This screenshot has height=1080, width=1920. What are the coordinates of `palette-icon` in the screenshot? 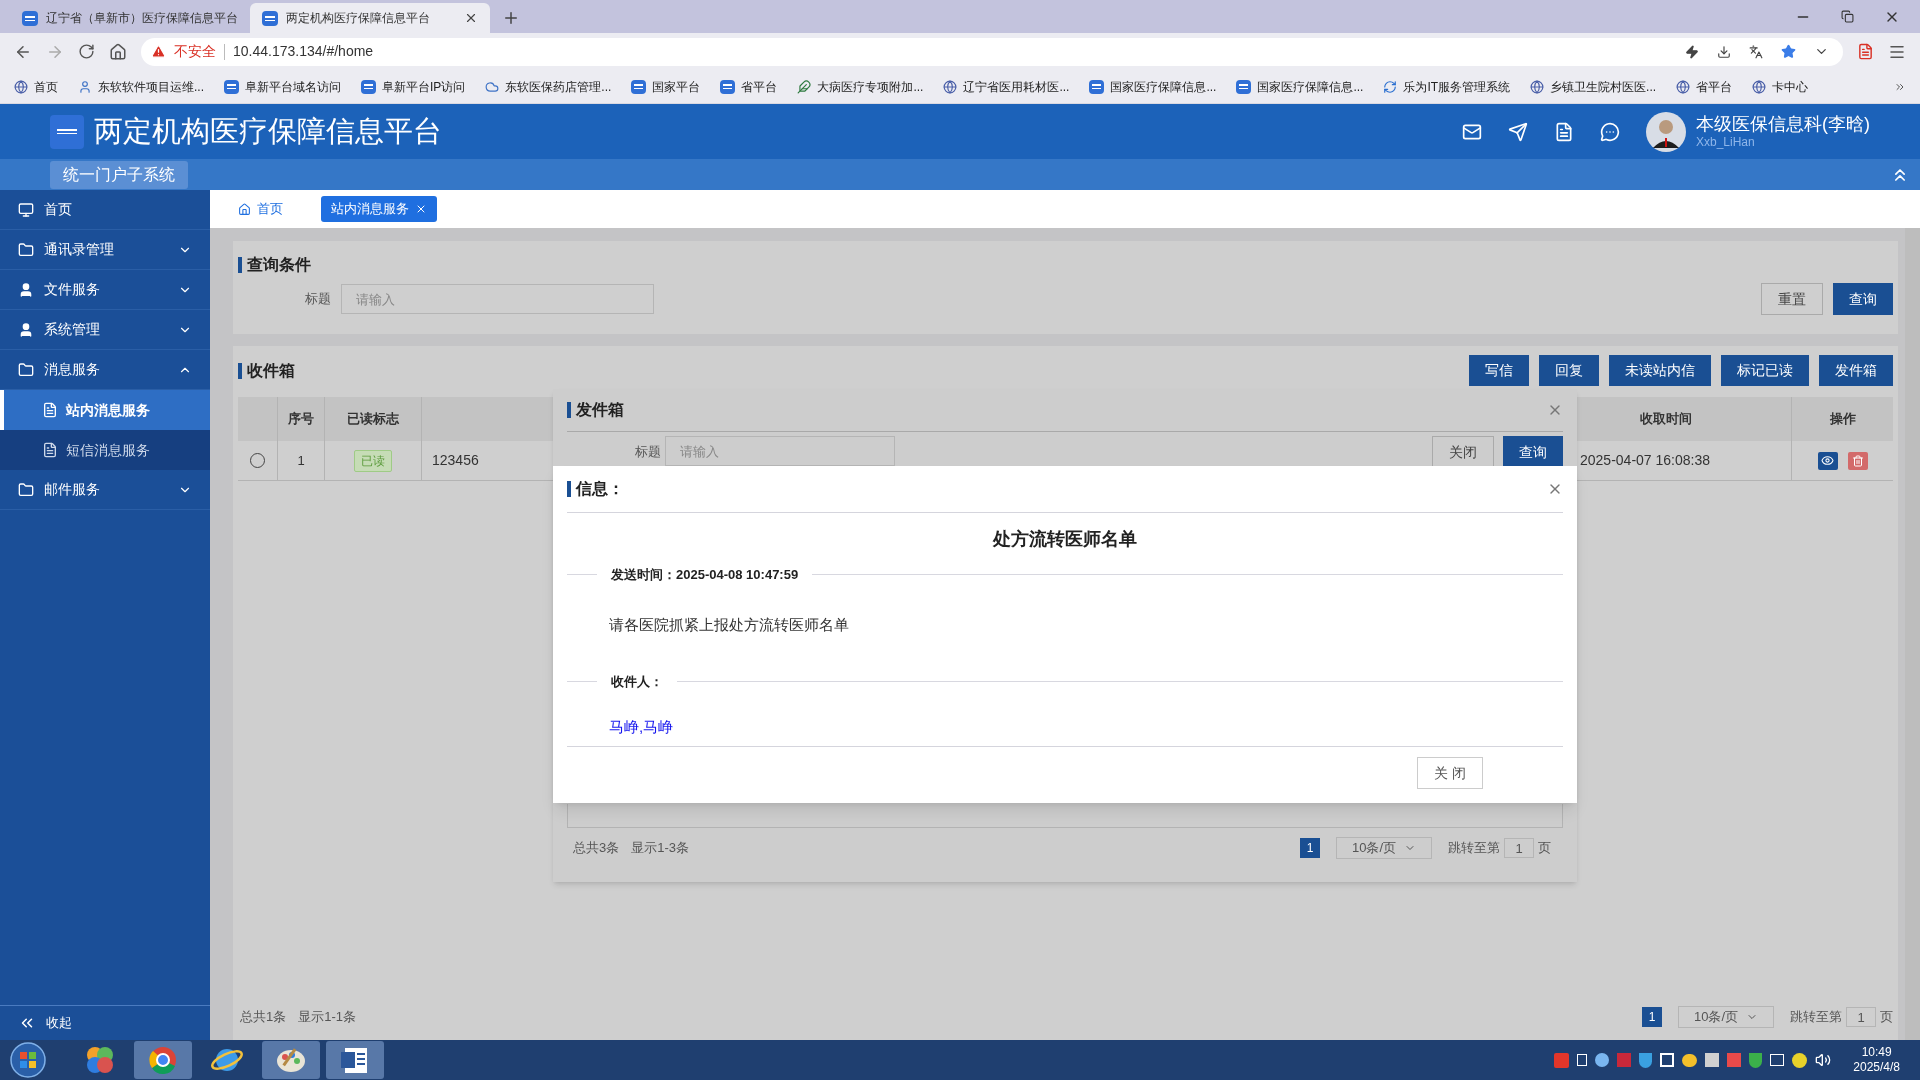 It's located at (291, 1060).